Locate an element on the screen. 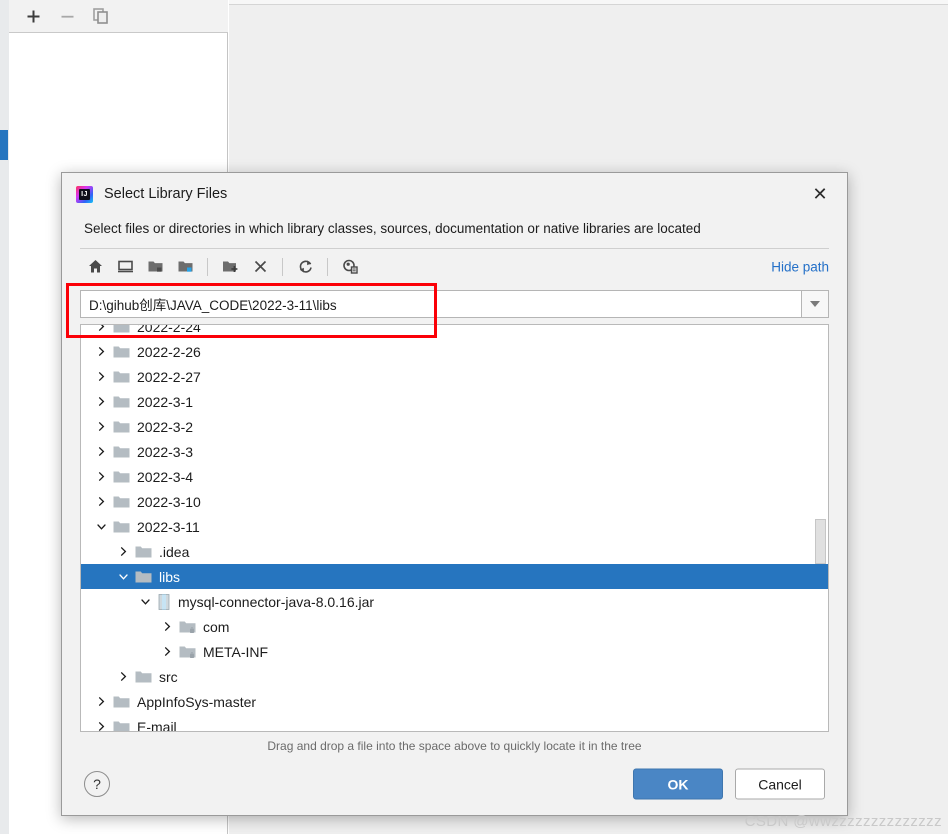  project-folder-button is located at coordinates (155, 267).